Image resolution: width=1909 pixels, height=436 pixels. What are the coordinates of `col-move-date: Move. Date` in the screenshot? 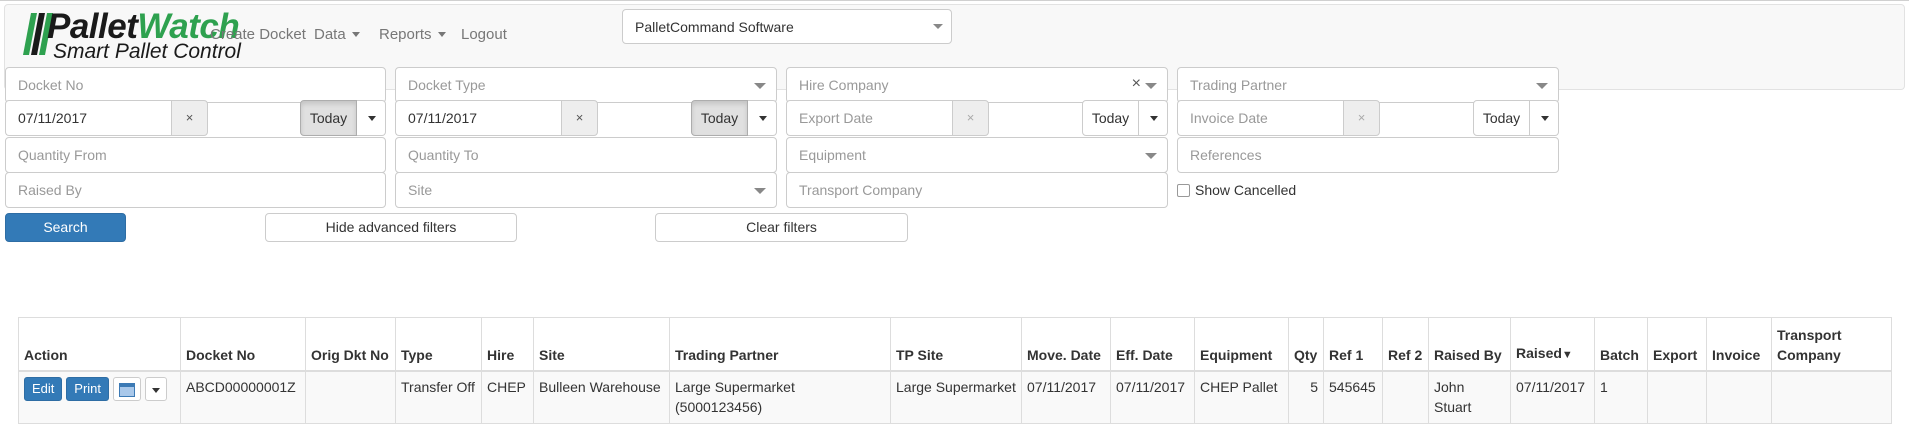 It's located at (1066, 344).